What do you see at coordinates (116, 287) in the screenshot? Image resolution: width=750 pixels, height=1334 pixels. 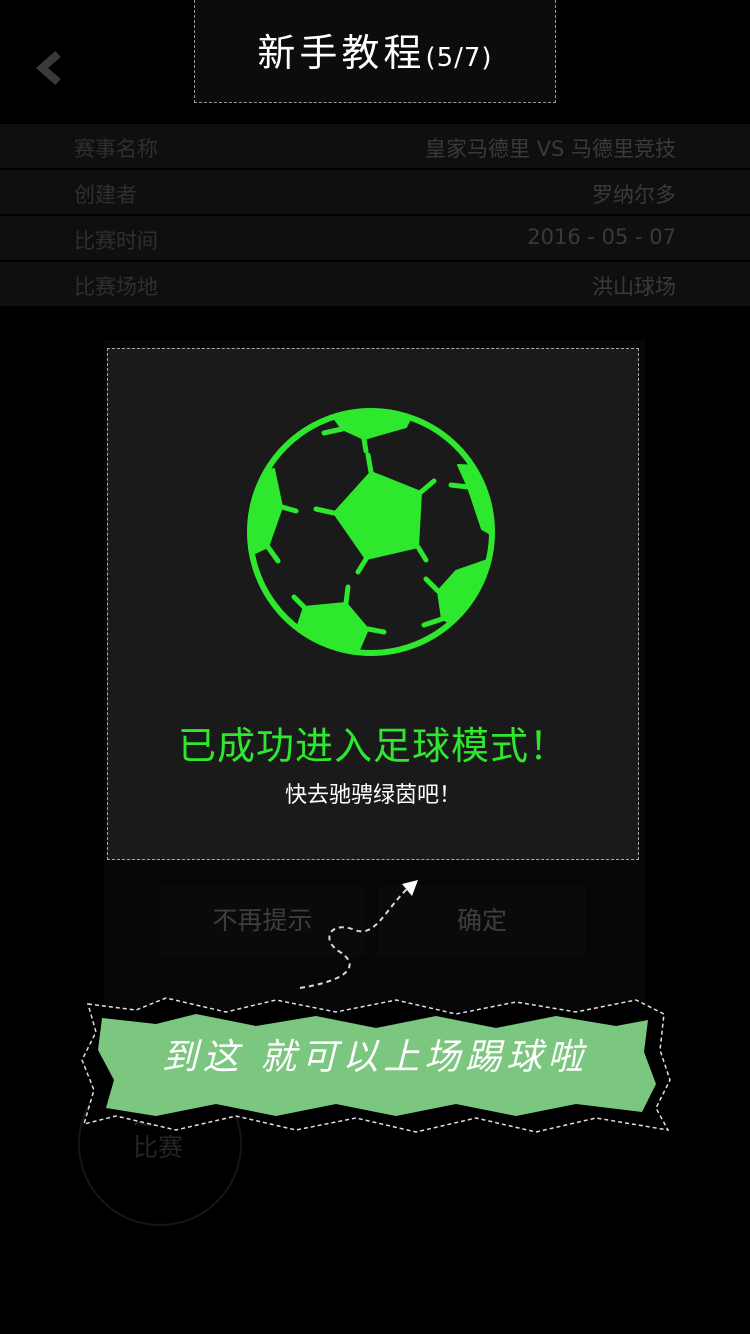 I see `info-label: 比赛场地` at bounding box center [116, 287].